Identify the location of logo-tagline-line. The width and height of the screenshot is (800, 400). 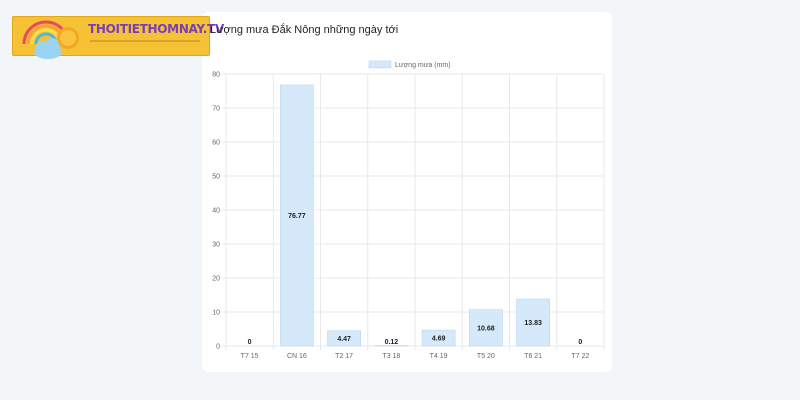
(145, 41).